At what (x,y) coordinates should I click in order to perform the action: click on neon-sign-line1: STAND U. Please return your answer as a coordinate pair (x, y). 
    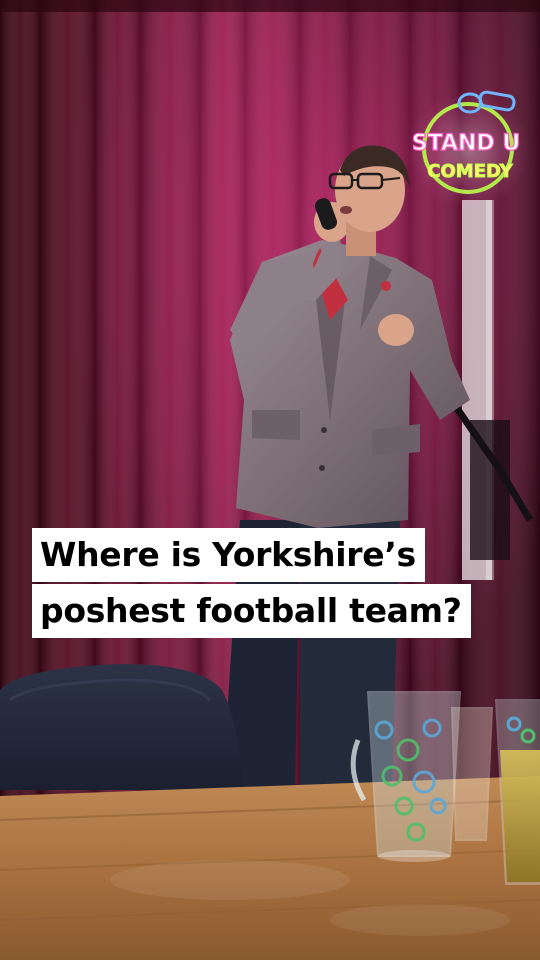
    Looking at the image, I should click on (466, 143).